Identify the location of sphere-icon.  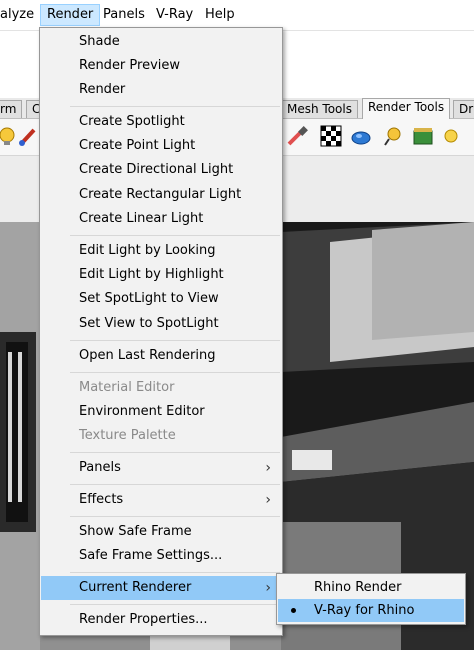
(361, 136).